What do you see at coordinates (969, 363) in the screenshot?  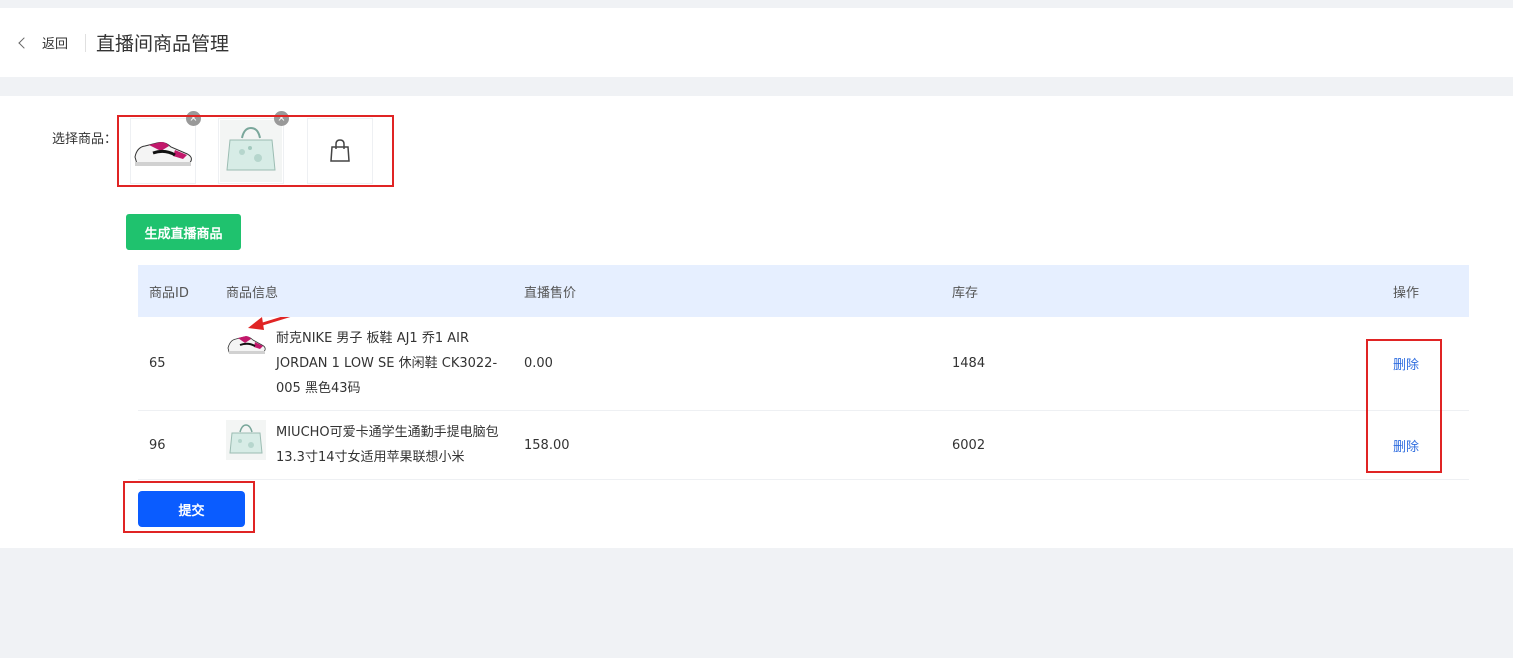 I see `cell-stock: 1484` at bounding box center [969, 363].